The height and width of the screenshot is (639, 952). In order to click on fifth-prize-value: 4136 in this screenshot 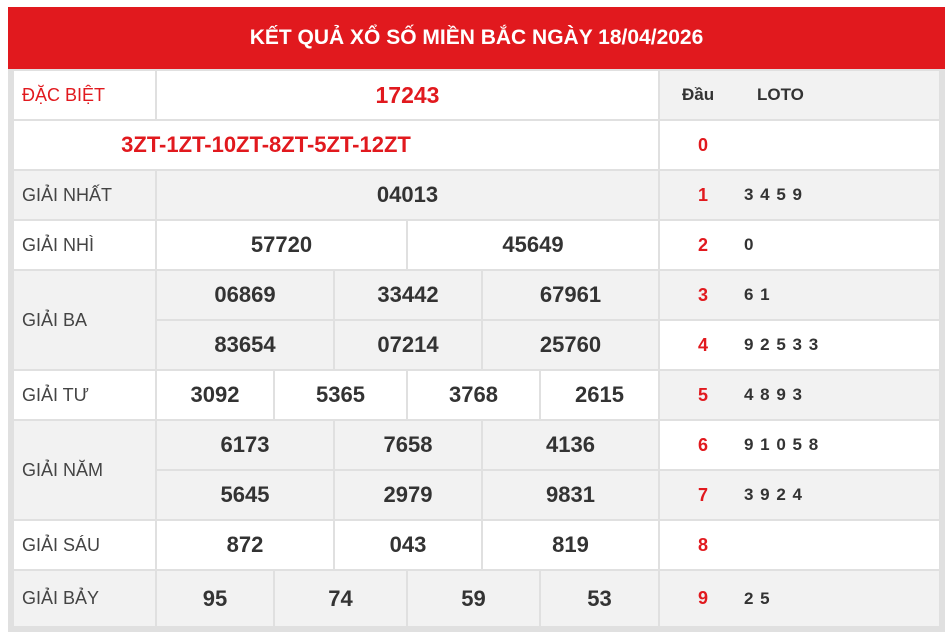, I will do `click(570, 445)`.